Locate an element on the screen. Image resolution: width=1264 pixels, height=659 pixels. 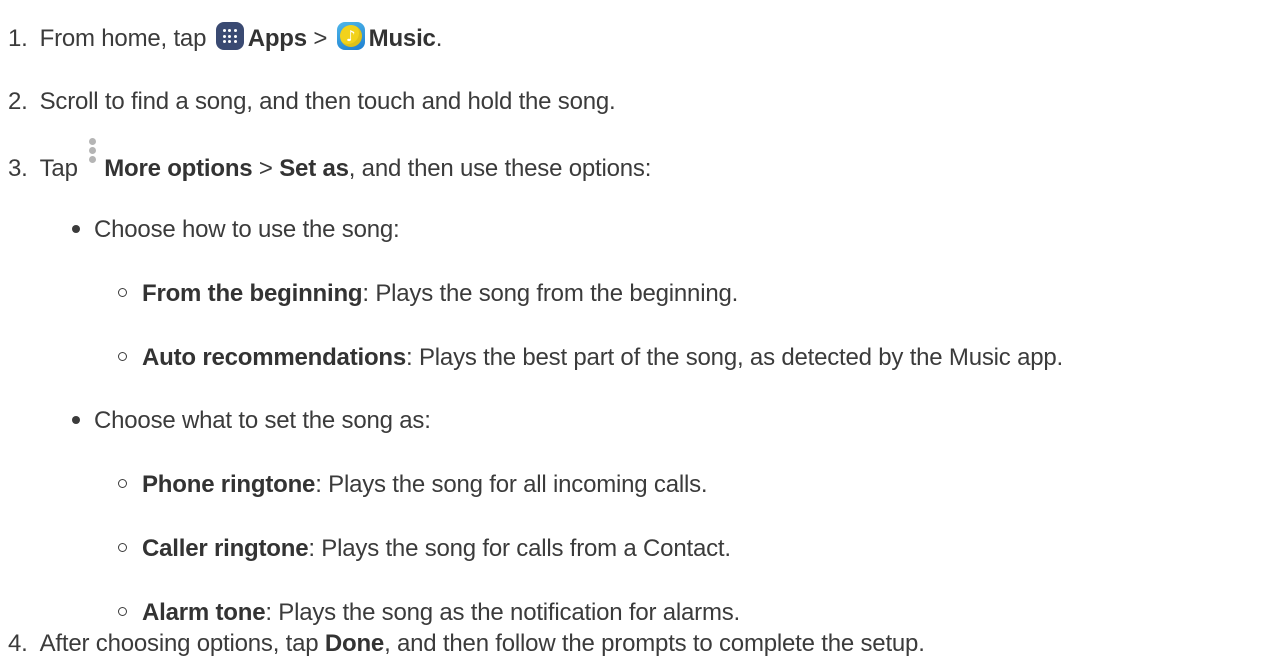
step-number: 1. is located at coordinates (18, 38).